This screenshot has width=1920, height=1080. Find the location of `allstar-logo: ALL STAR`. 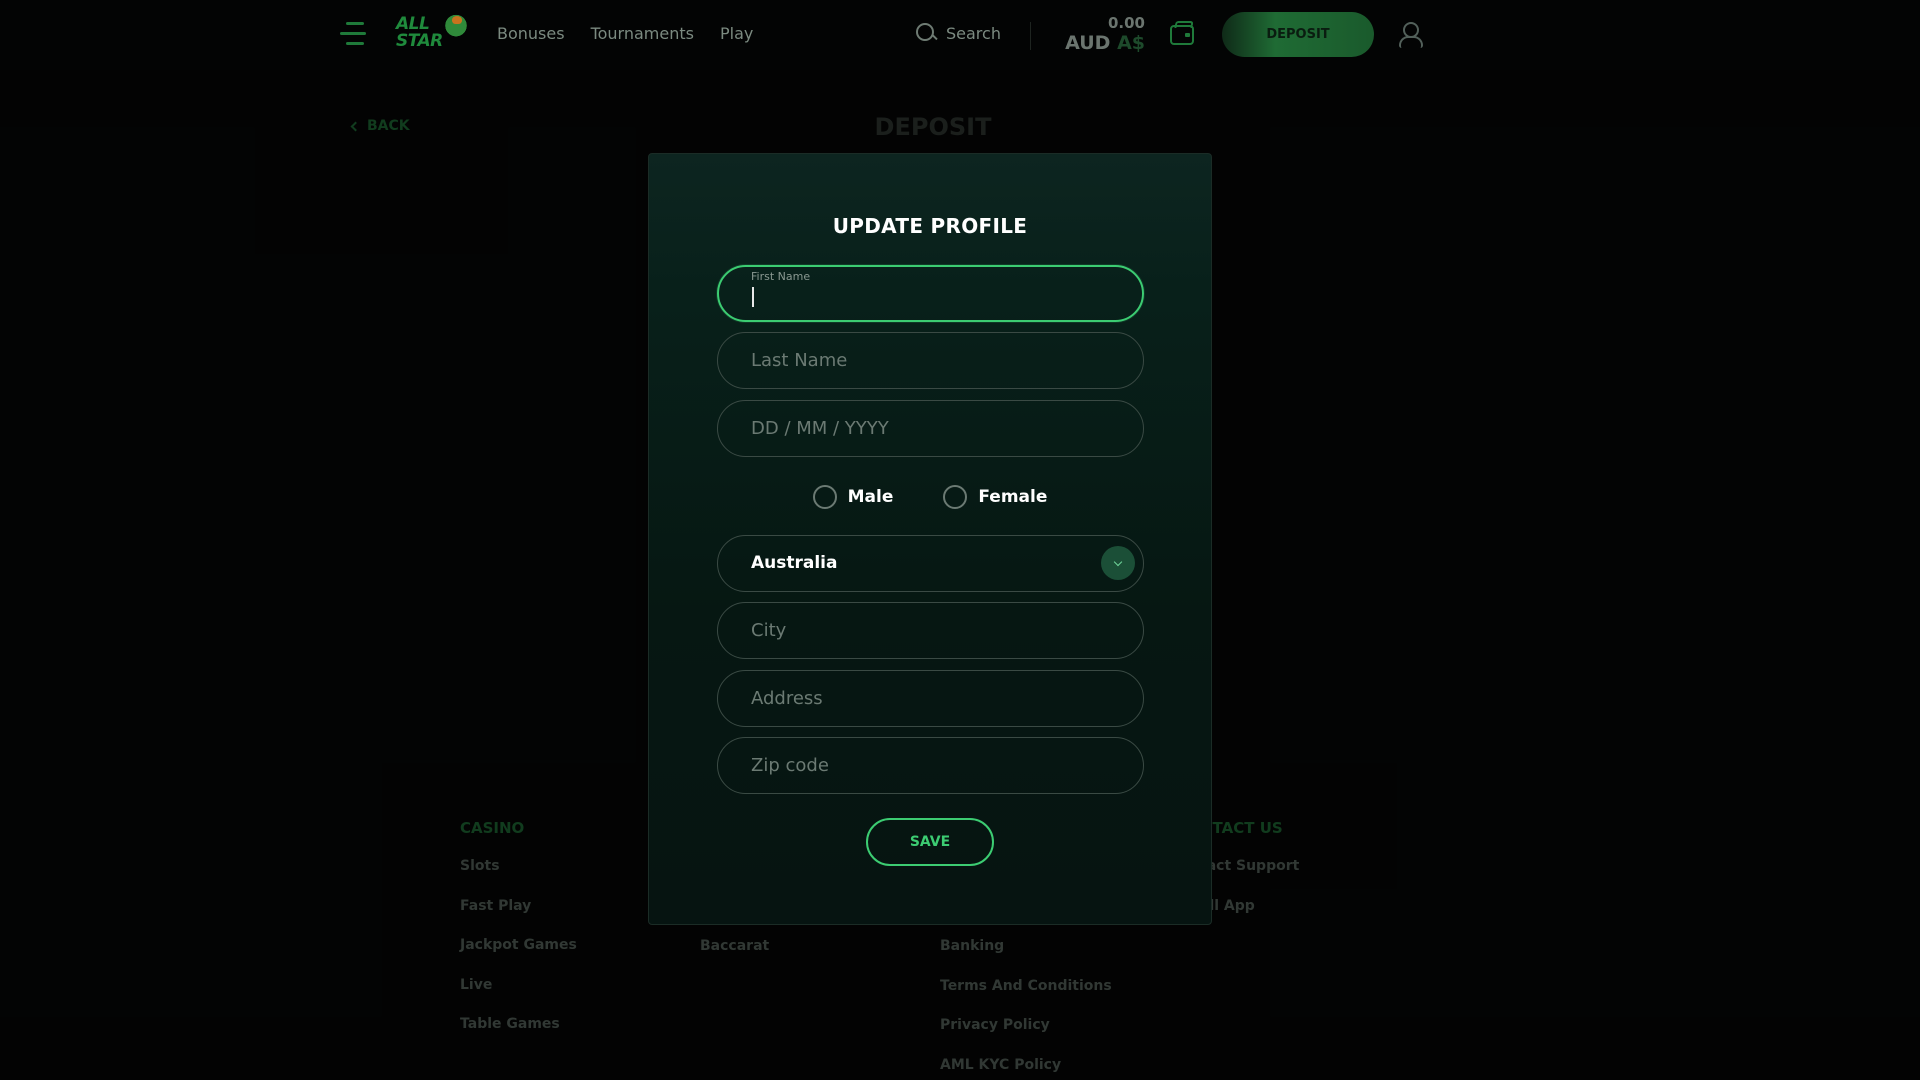

allstar-logo: ALL STAR is located at coordinates (432, 33).